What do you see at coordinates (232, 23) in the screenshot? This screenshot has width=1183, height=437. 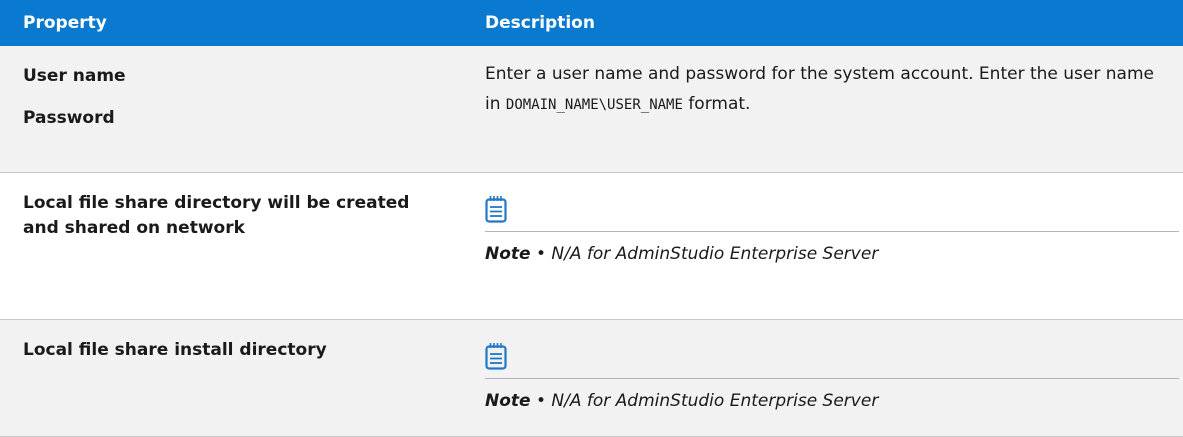 I see `property-column-header: Property` at bounding box center [232, 23].